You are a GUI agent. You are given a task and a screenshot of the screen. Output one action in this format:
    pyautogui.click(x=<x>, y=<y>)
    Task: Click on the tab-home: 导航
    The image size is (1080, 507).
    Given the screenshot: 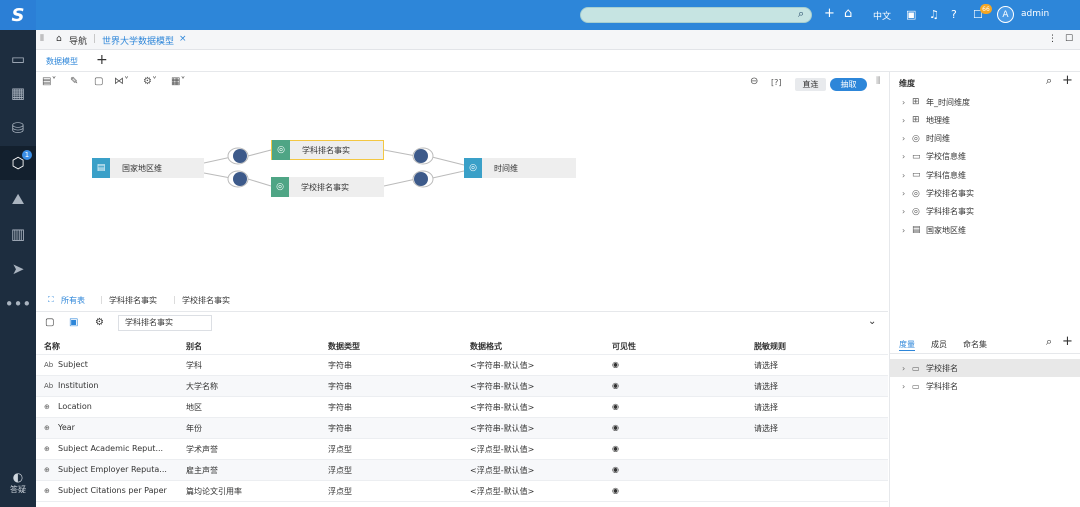 What is the action you would take?
    pyautogui.click(x=78, y=40)
    